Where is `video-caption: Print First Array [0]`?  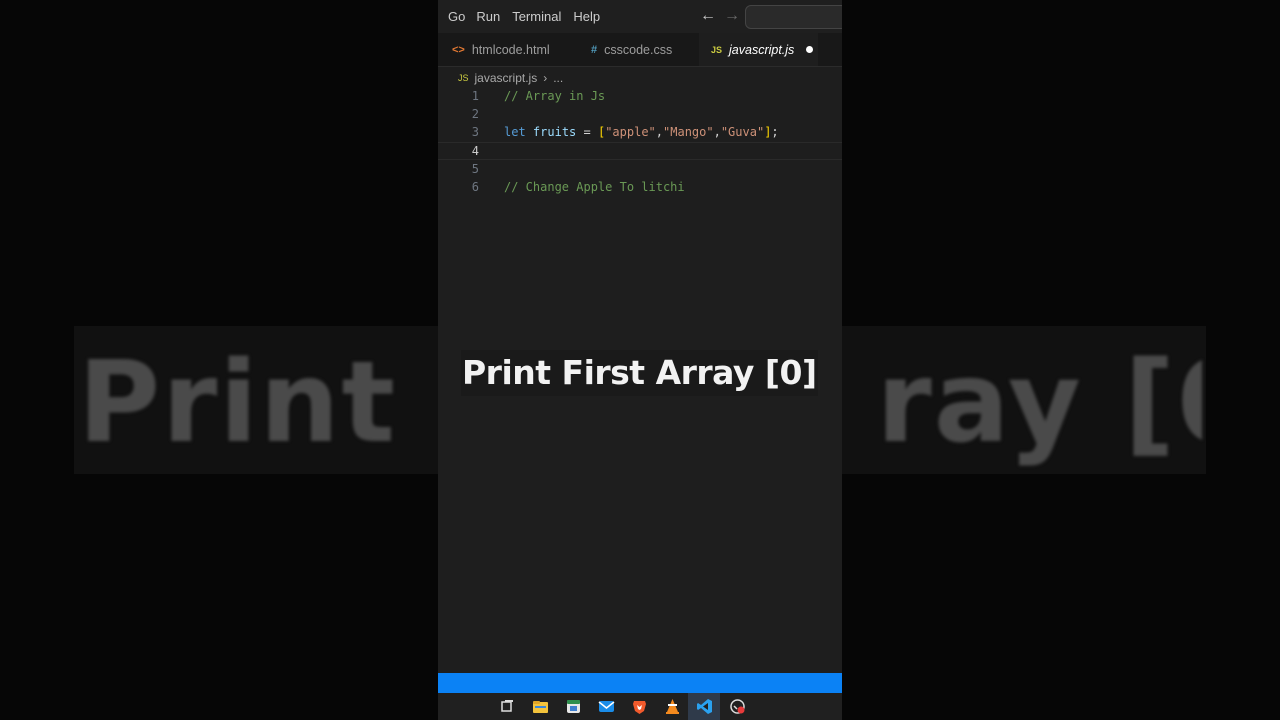
video-caption: Print First Array [0] is located at coordinates (639, 373).